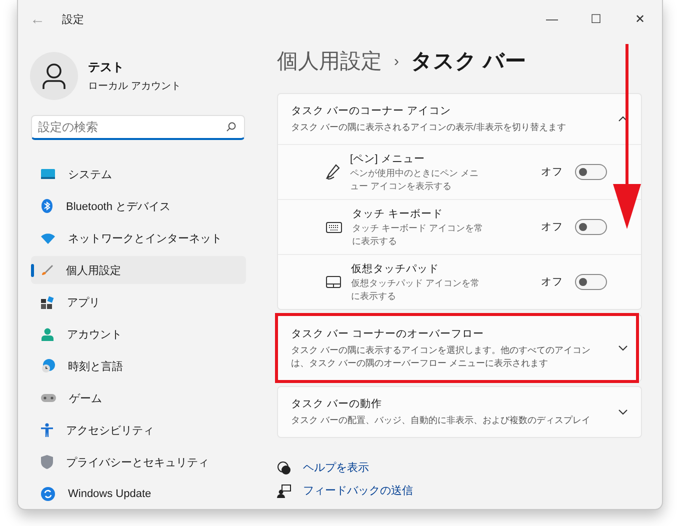 The height and width of the screenshot is (526, 680). What do you see at coordinates (395, 269) in the screenshot?
I see `setting-title: 仮想タッチパッド` at bounding box center [395, 269].